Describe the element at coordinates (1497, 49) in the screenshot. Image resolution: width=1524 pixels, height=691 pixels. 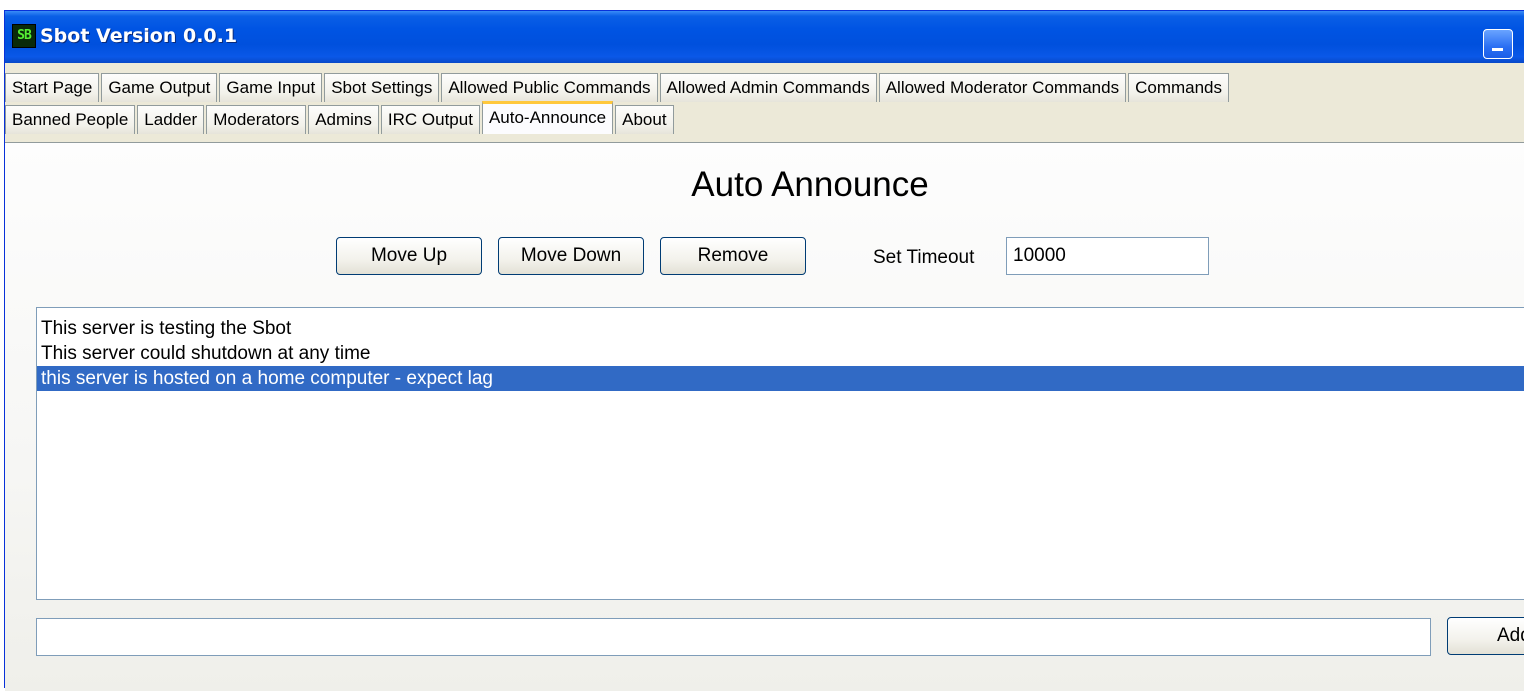
I see `minimize-icon` at that location.